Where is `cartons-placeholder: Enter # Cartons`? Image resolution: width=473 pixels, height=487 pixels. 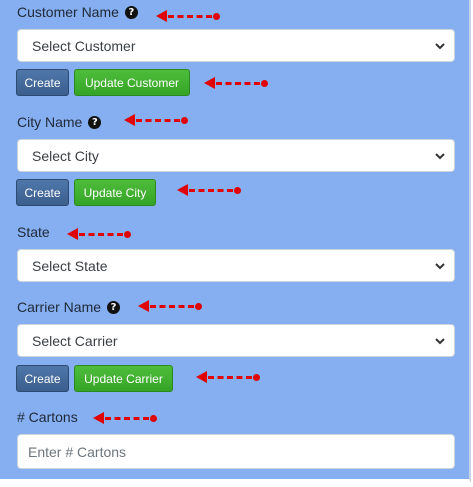
cartons-placeholder: Enter # Cartons is located at coordinates (77, 451).